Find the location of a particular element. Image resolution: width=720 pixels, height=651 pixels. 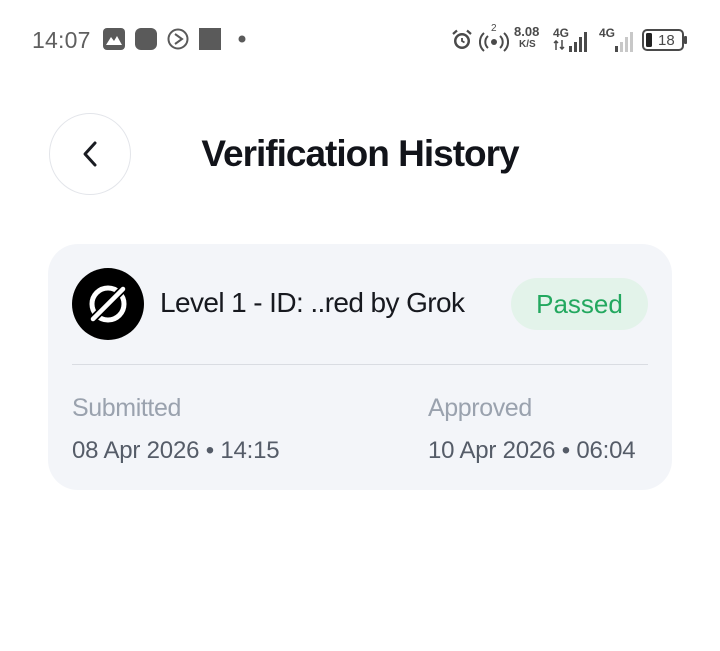

submitted-value: 08 Apr 2026 • 14:15 is located at coordinates (176, 450).